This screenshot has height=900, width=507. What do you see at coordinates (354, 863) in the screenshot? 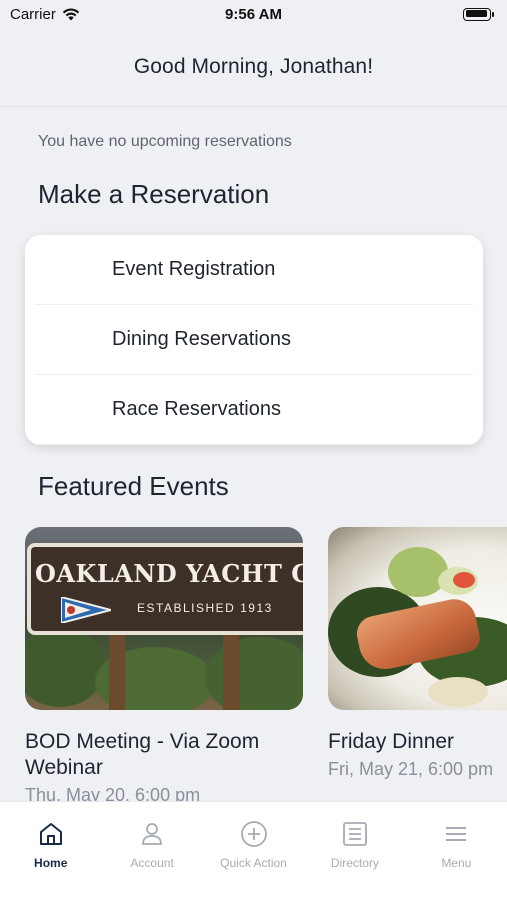
I see `tab-label: Directory` at bounding box center [354, 863].